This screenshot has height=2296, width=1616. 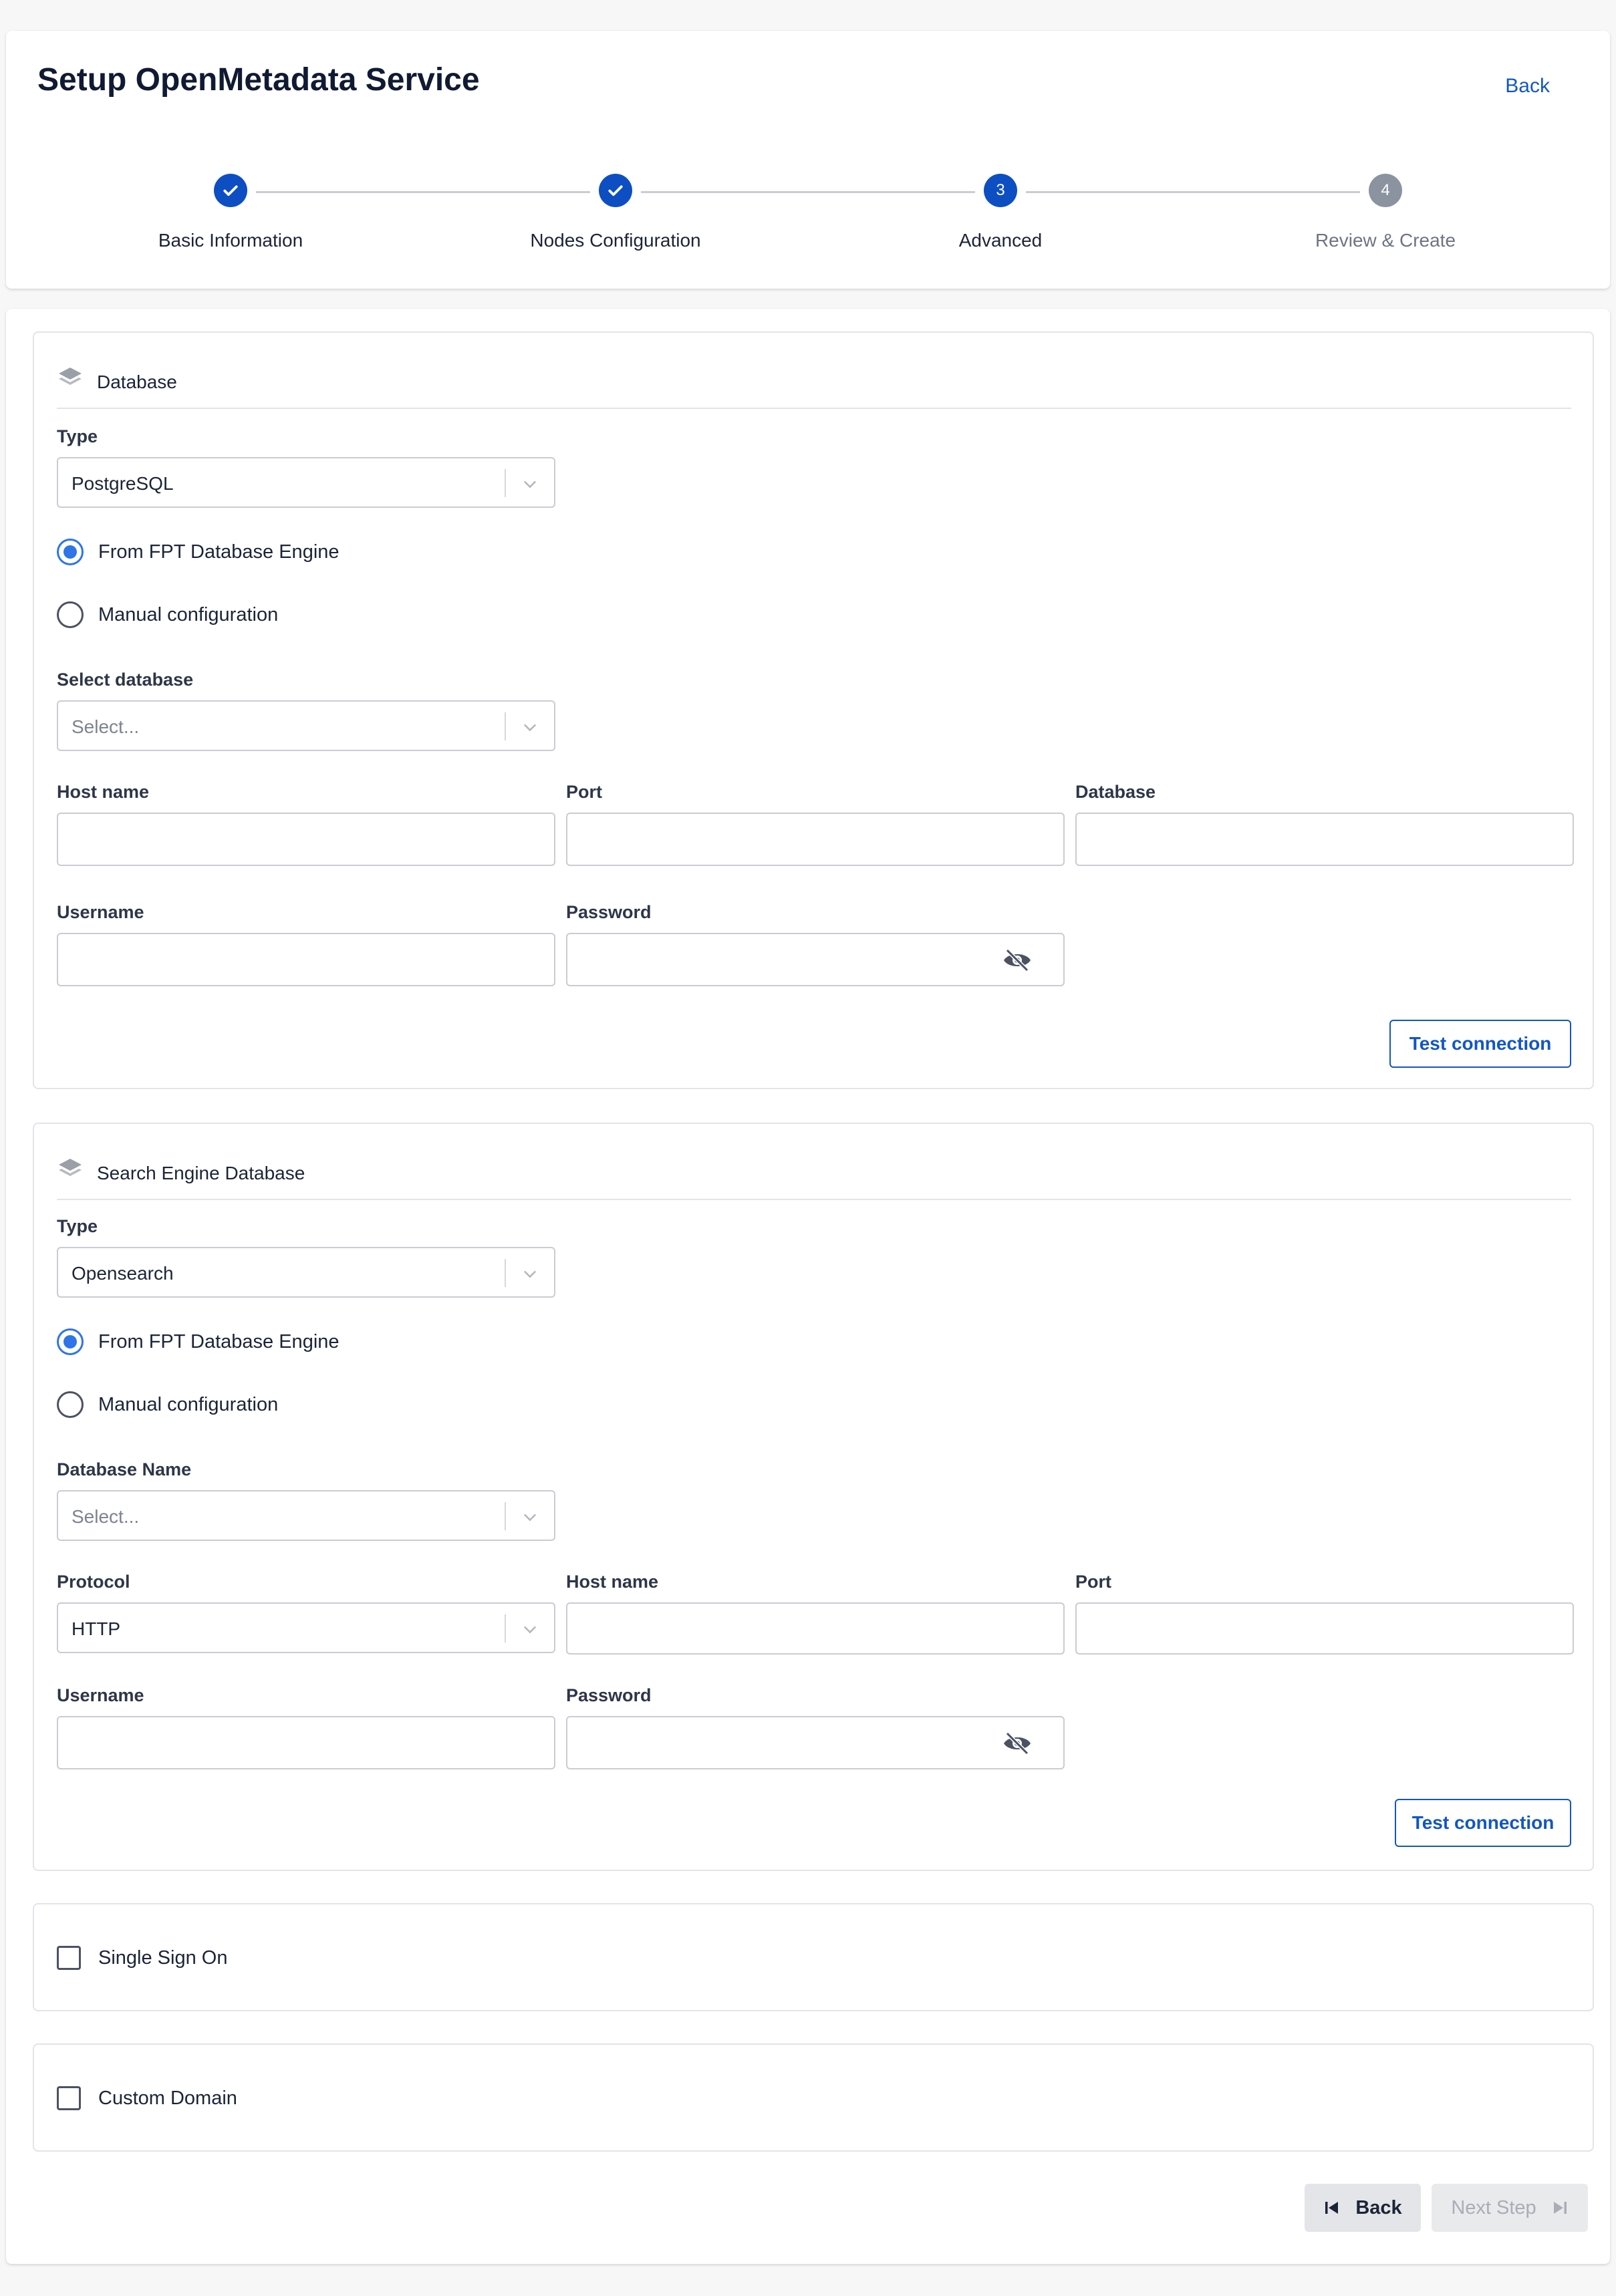 What do you see at coordinates (306, 1742) in the screenshot?
I see `search-username-input` at bounding box center [306, 1742].